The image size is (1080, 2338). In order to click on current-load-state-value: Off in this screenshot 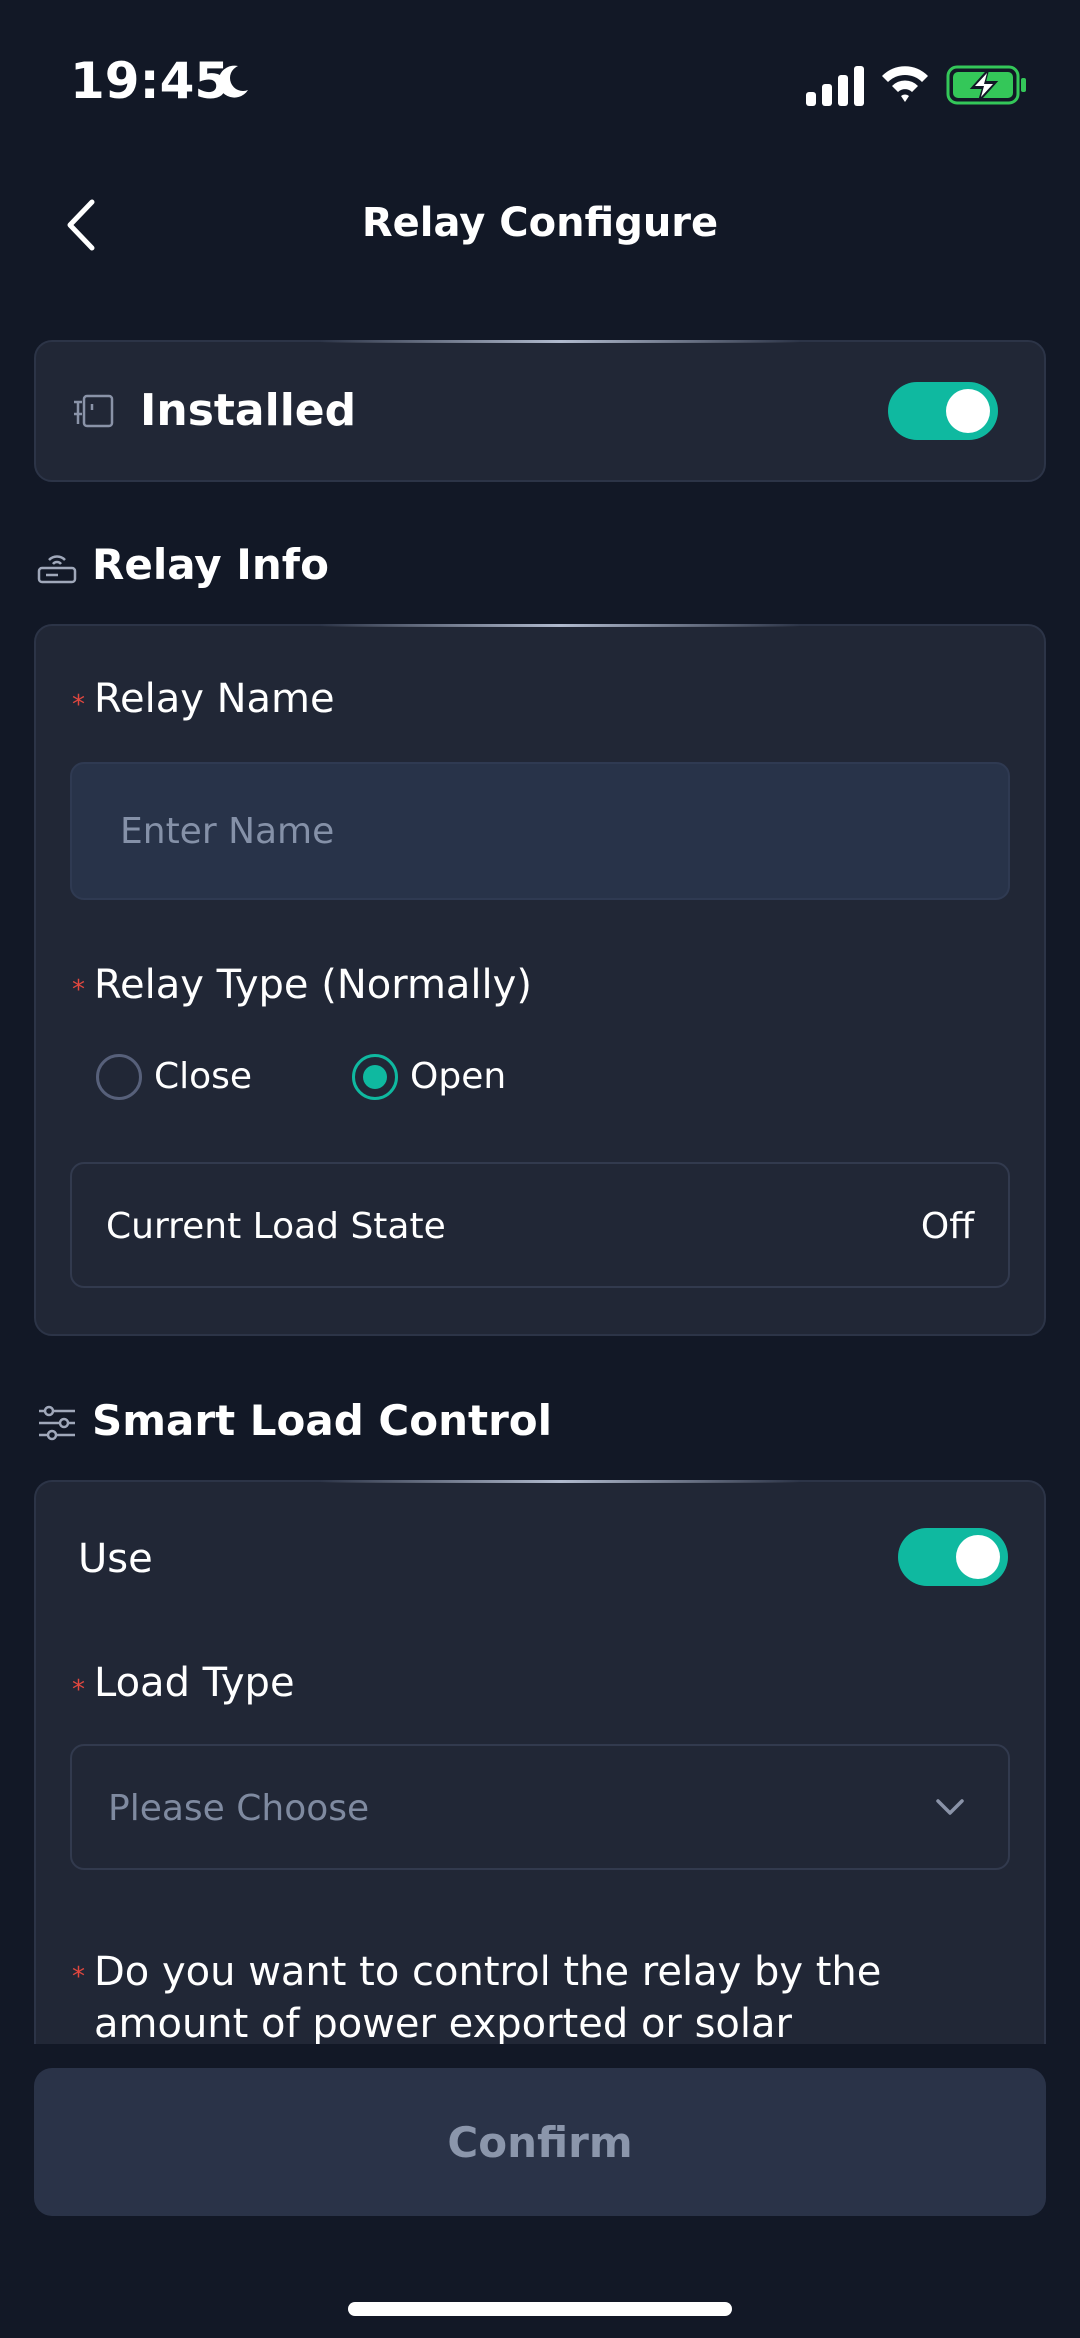, I will do `click(947, 1226)`.